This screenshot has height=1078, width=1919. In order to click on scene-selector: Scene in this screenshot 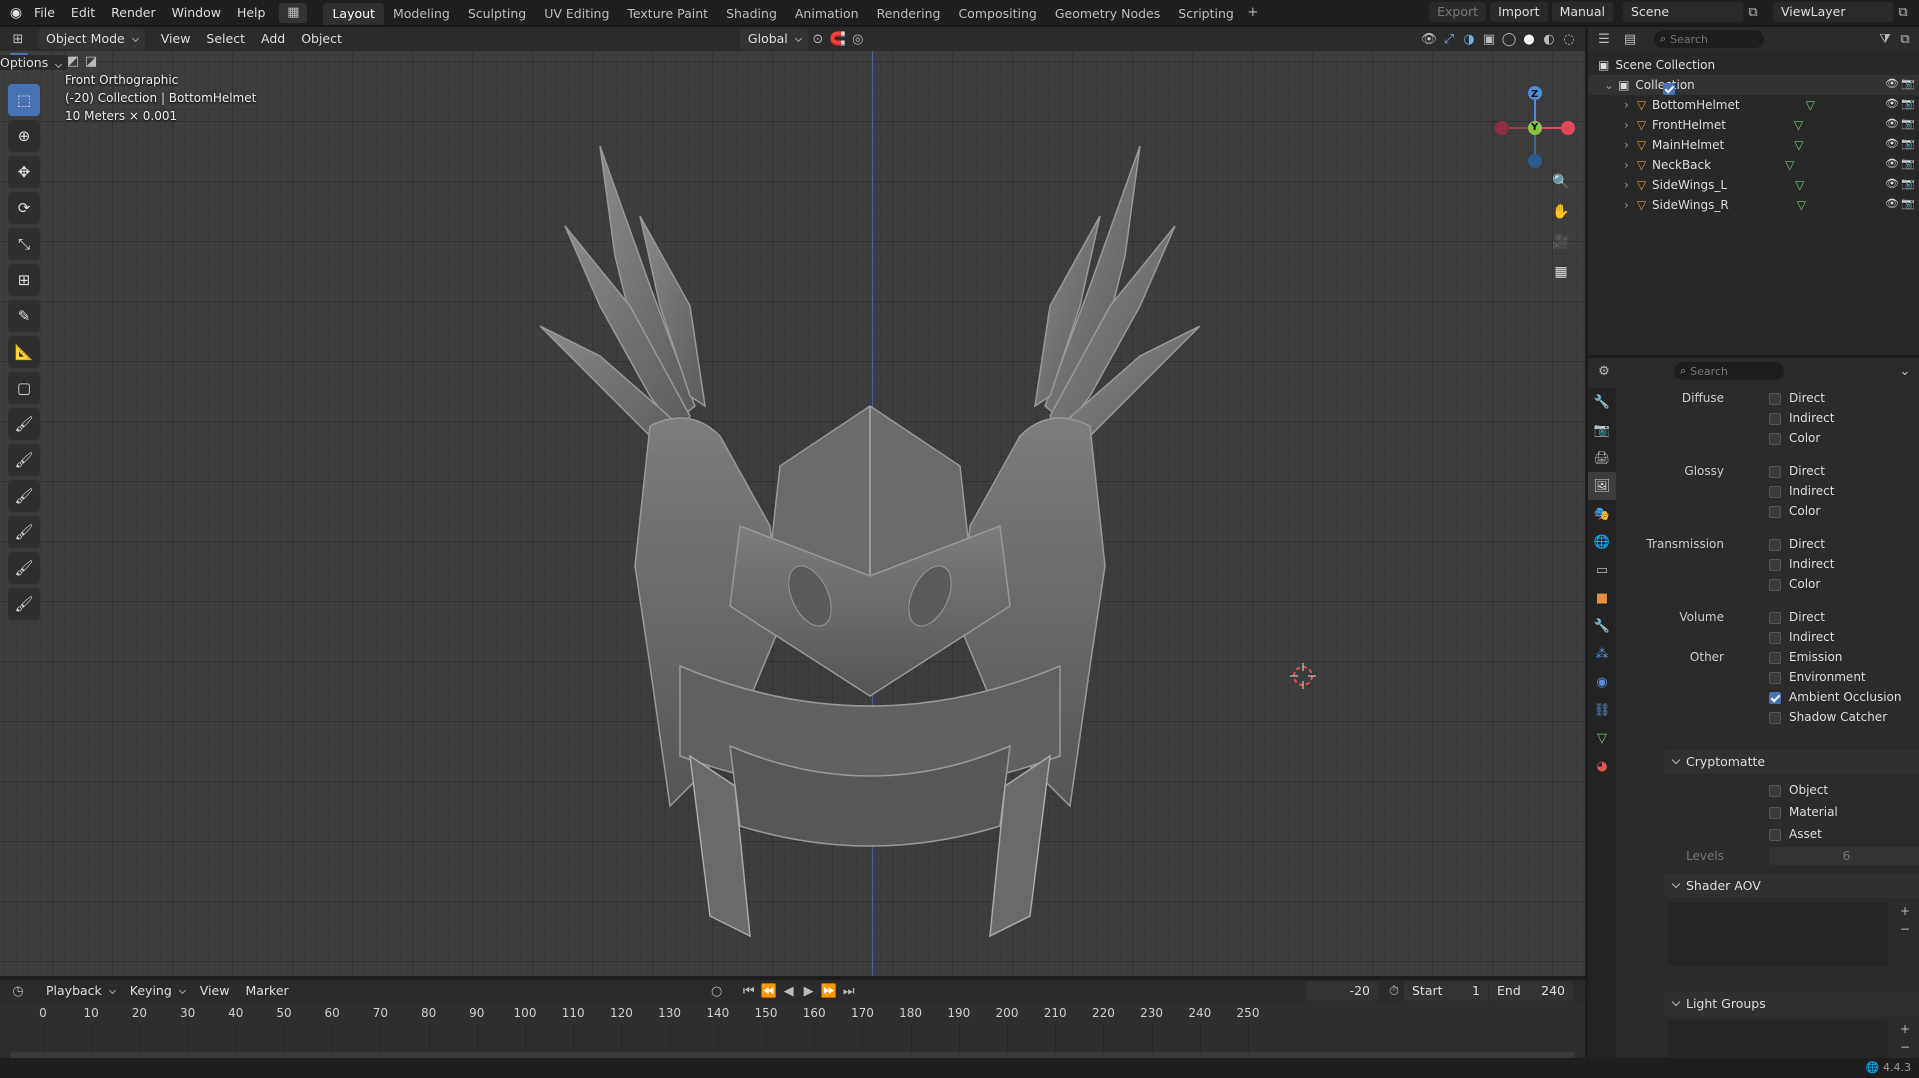, I will do `click(1683, 12)`.